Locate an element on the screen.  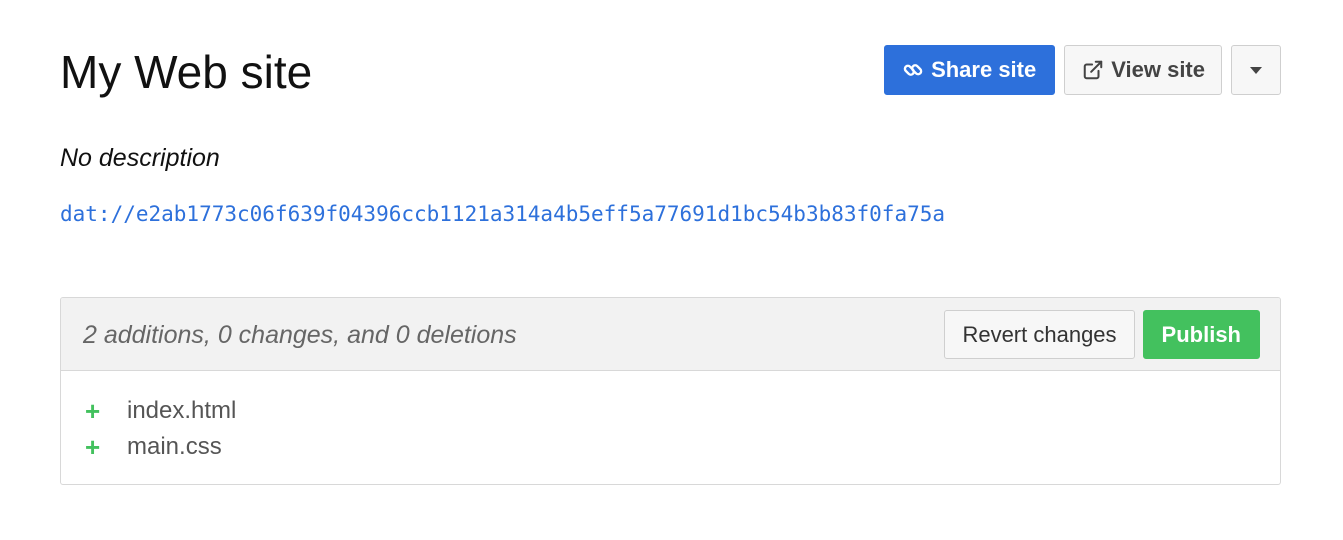
file-name: main.css is located at coordinates (174, 446).